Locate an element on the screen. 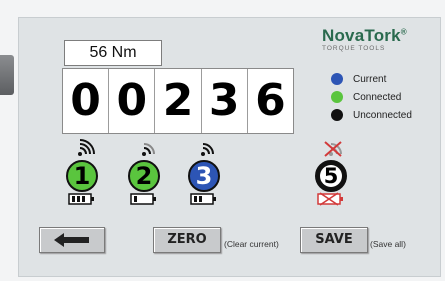 The height and width of the screenshot is (281, 445). status-legend: Current Connected Unconnected is located at coordinates (371, 97).